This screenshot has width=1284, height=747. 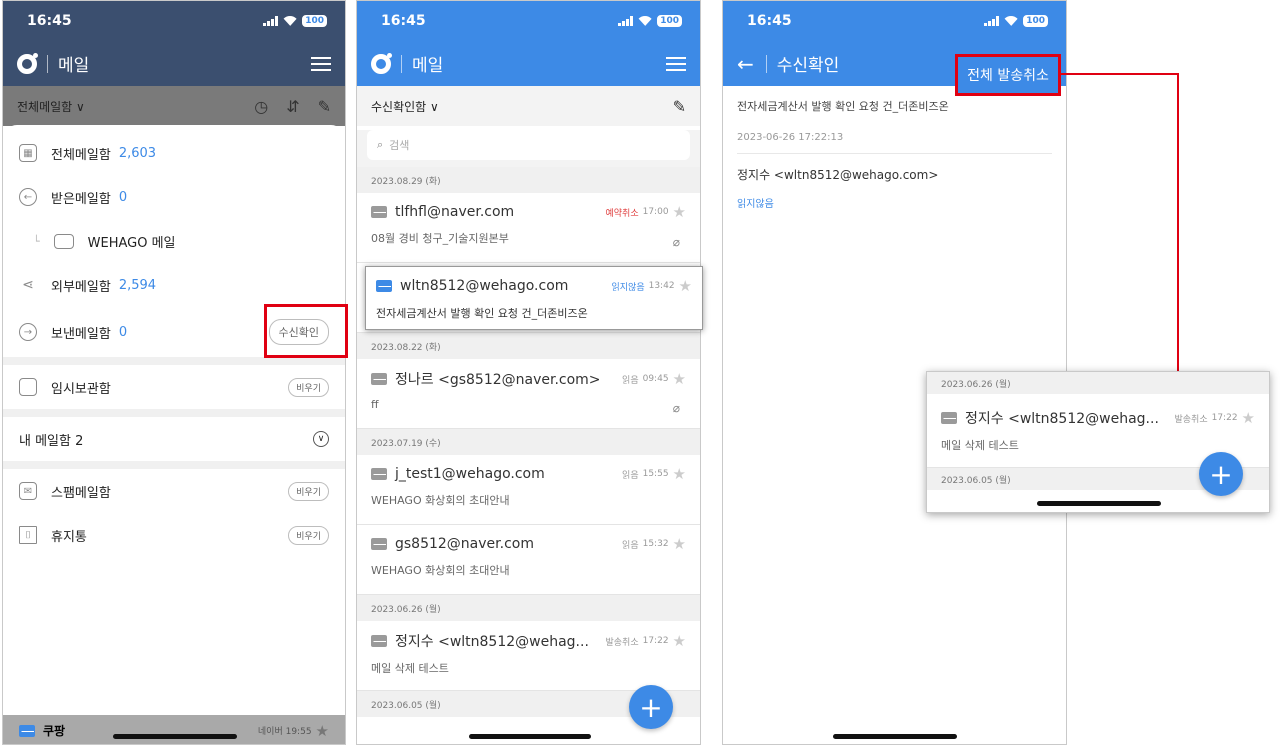 I want to click on compose-fab-button: +, so click(x=1221, y=474).